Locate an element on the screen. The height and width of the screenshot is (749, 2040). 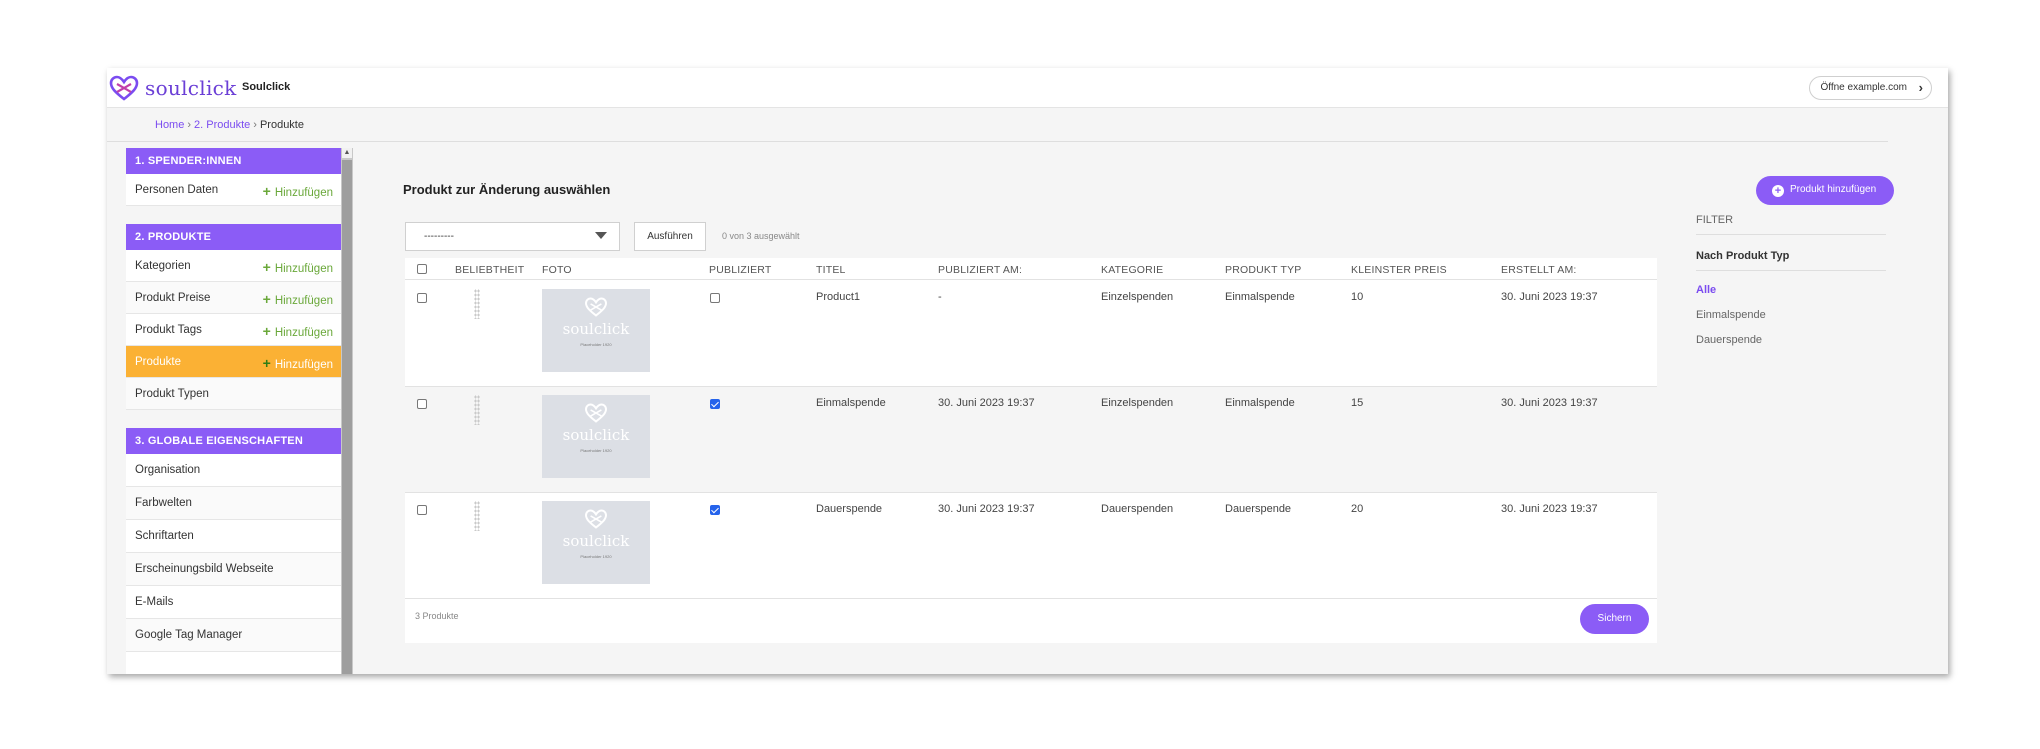
sidebar-item-google-tag-manager: Google Tag Manager is located at coordinates (233, 635).